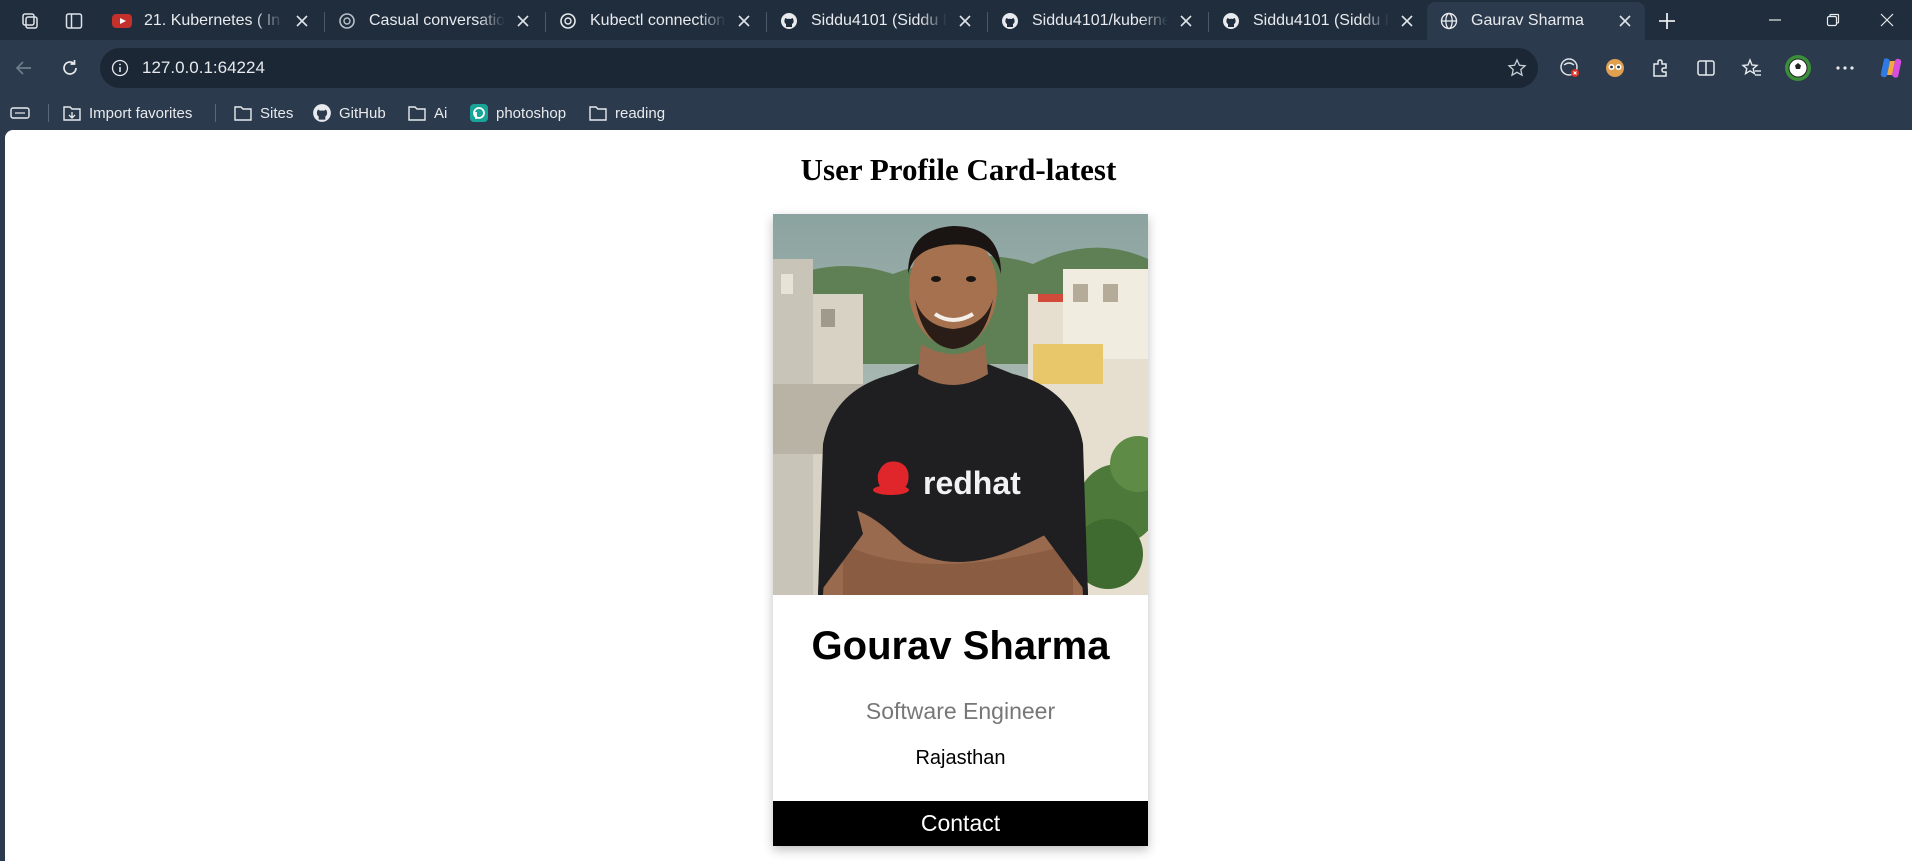  Describe the element at coordinates (441, 113) in the screenshot. I see `bookmark-label: Ai` at that location.